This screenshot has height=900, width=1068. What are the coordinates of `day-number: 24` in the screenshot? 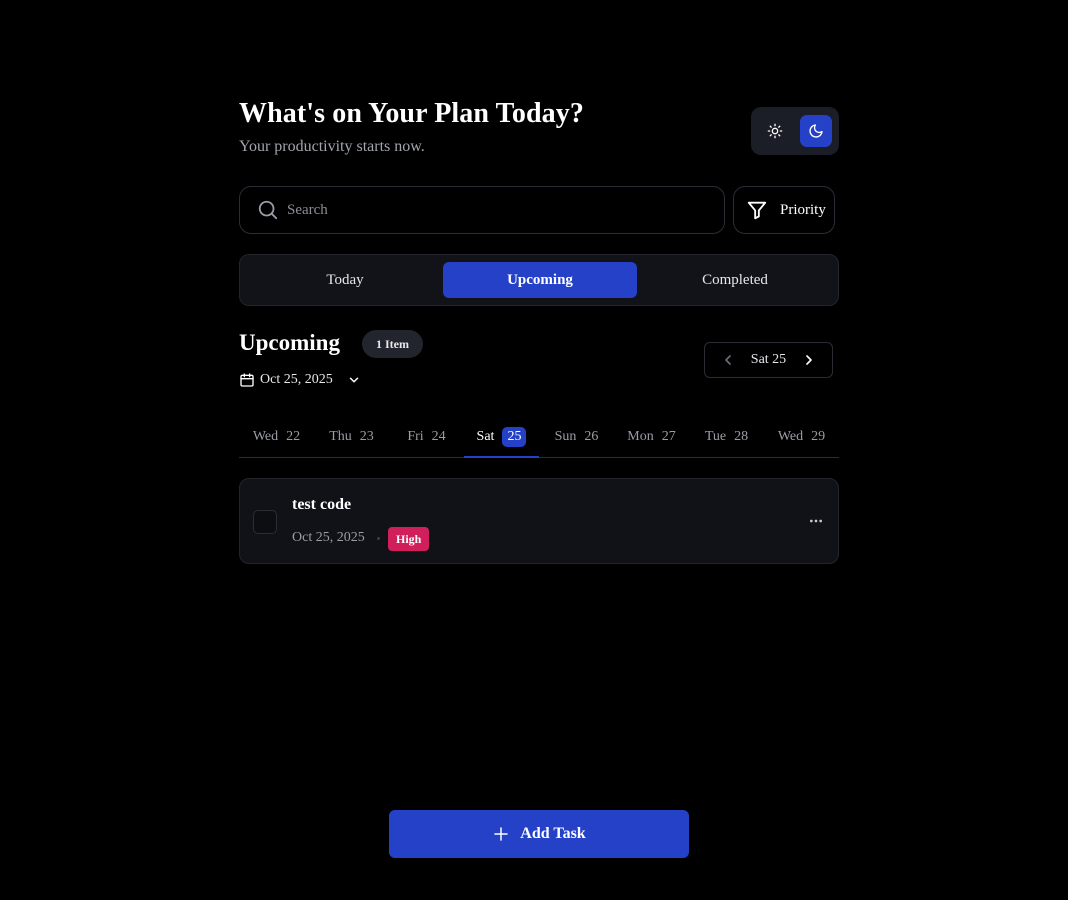 It's located at (438, 436).